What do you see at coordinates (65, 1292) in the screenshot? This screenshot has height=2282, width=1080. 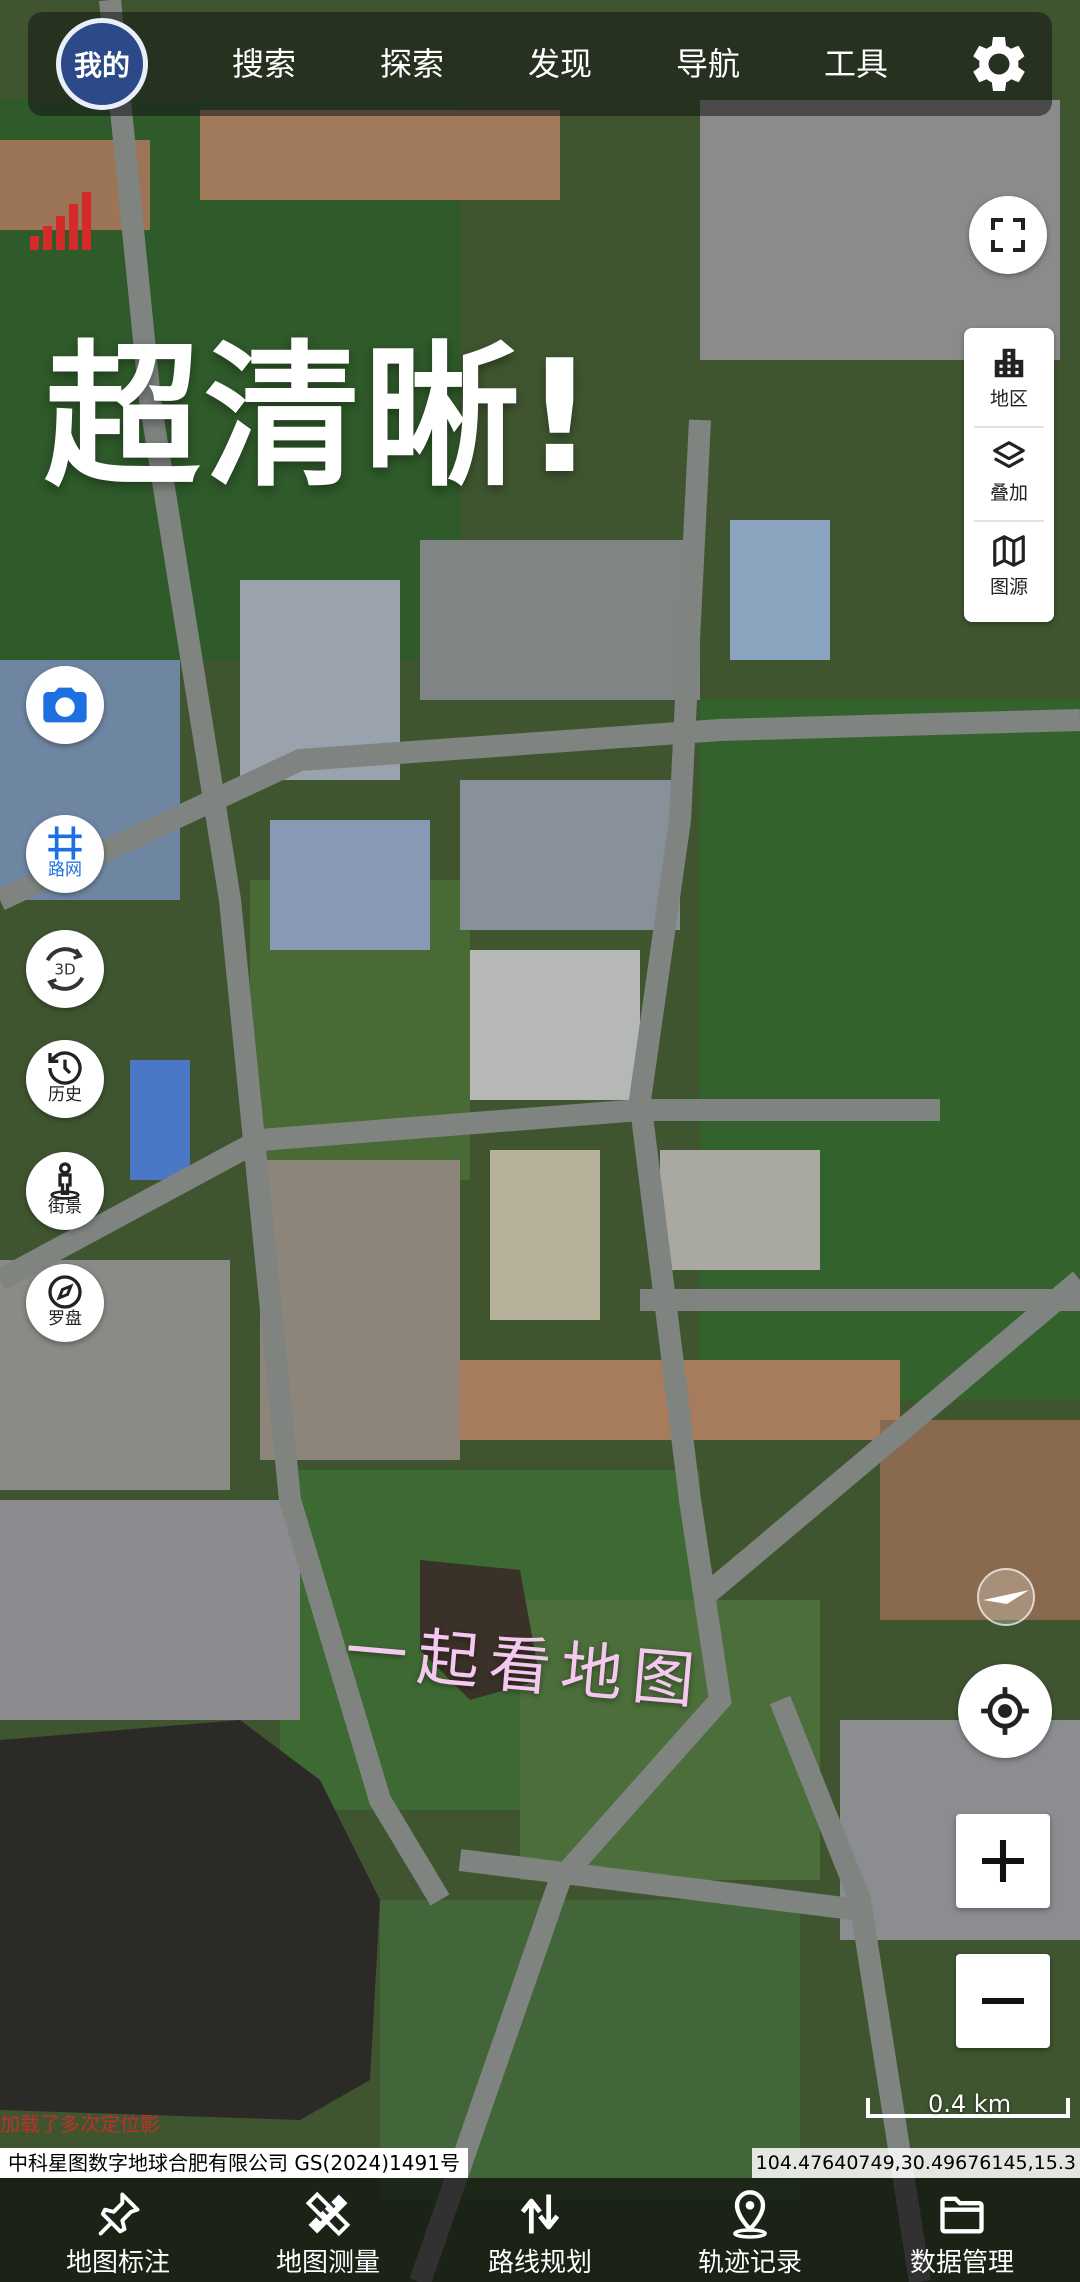 I see `compass-icon` at bounding box center [65, 1292].